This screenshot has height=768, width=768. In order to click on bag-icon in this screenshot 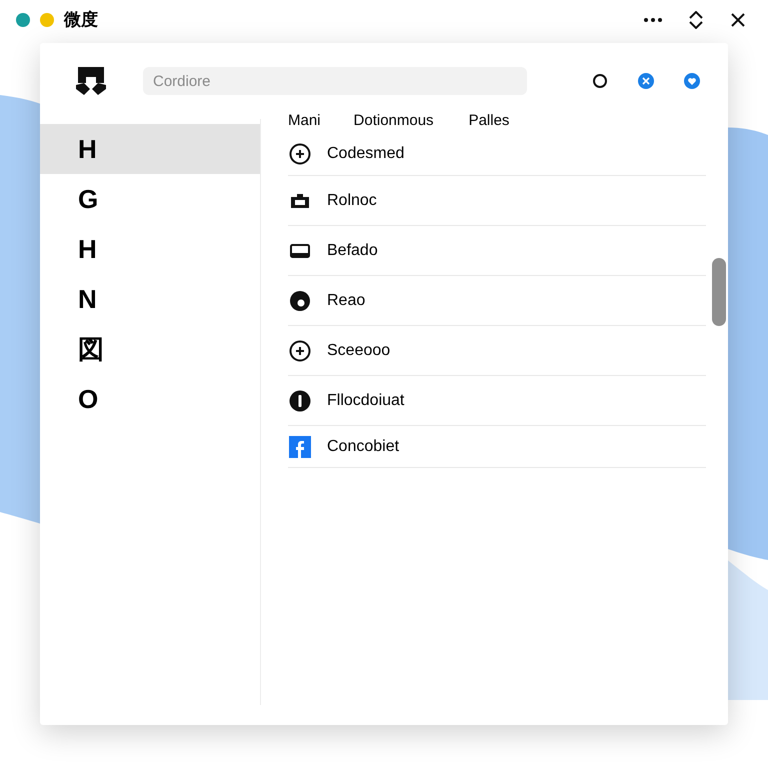, I will do `click(300, 200)`.